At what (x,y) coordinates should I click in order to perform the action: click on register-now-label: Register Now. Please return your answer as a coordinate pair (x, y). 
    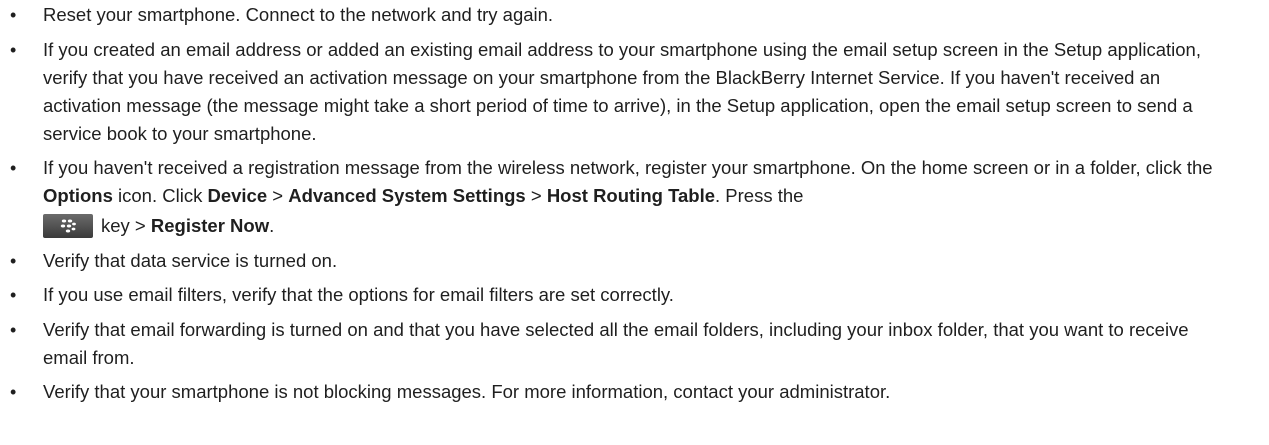
    Looking at the image, I should click on (210, 225).